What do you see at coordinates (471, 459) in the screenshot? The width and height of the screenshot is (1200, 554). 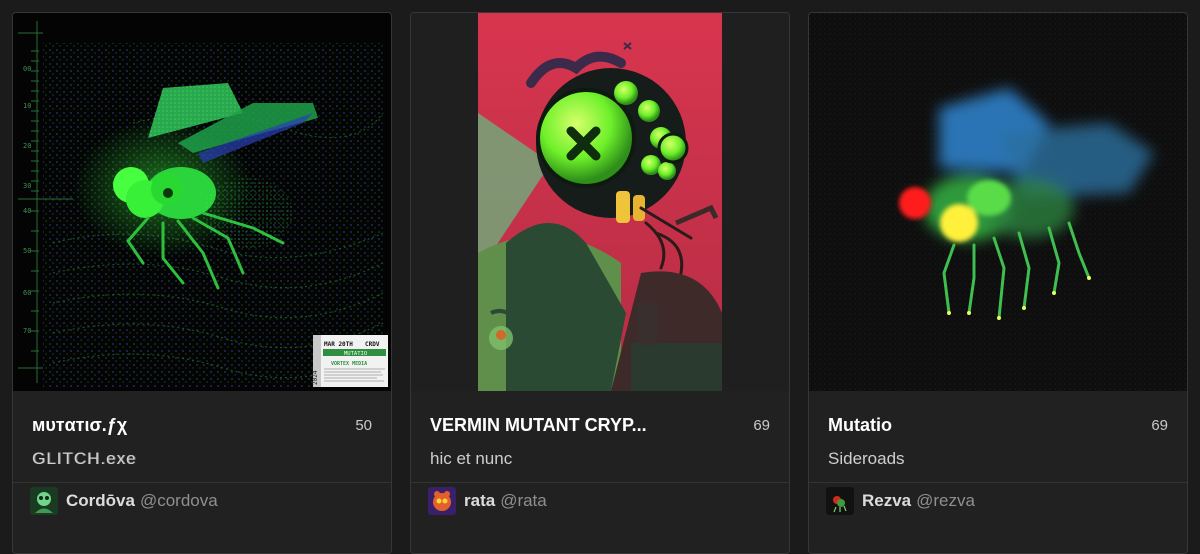 I see `collection-name: hic et nunc` at bounding box center [471, 459].